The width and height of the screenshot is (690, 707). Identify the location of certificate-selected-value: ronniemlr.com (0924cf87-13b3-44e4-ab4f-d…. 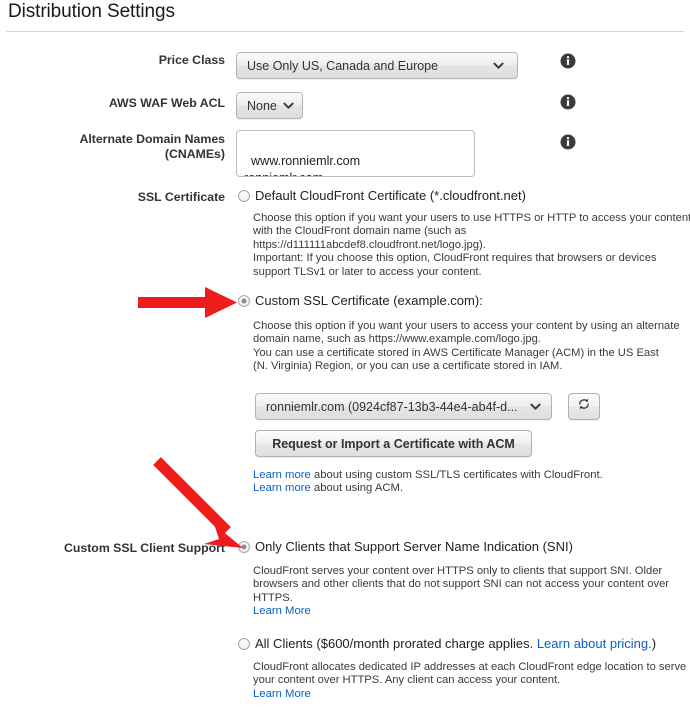
(392, 406).